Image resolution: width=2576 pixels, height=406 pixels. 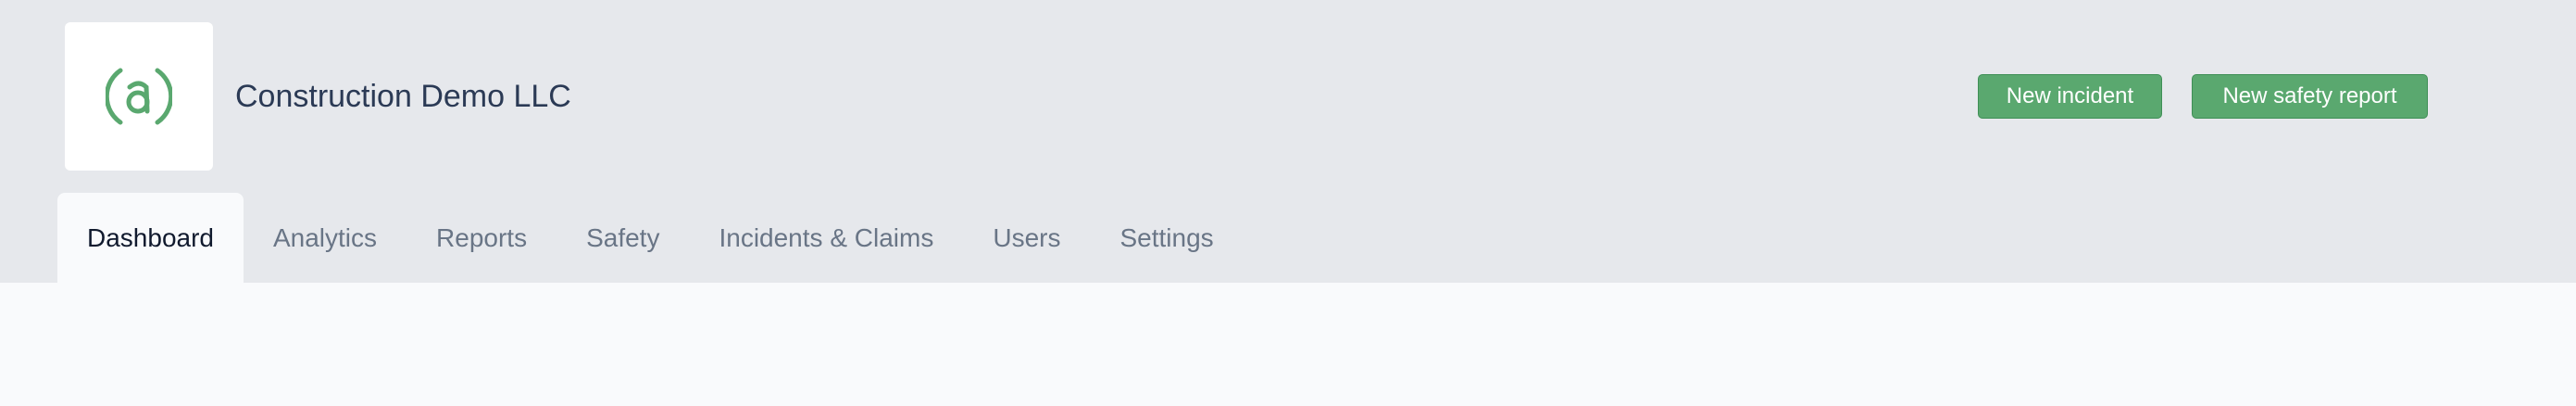 What do you see at coordinates (826, 238) in the screenshot?
I see `tab-incidents-claims: Incidents & Claims` at bounding box center [826, 238].